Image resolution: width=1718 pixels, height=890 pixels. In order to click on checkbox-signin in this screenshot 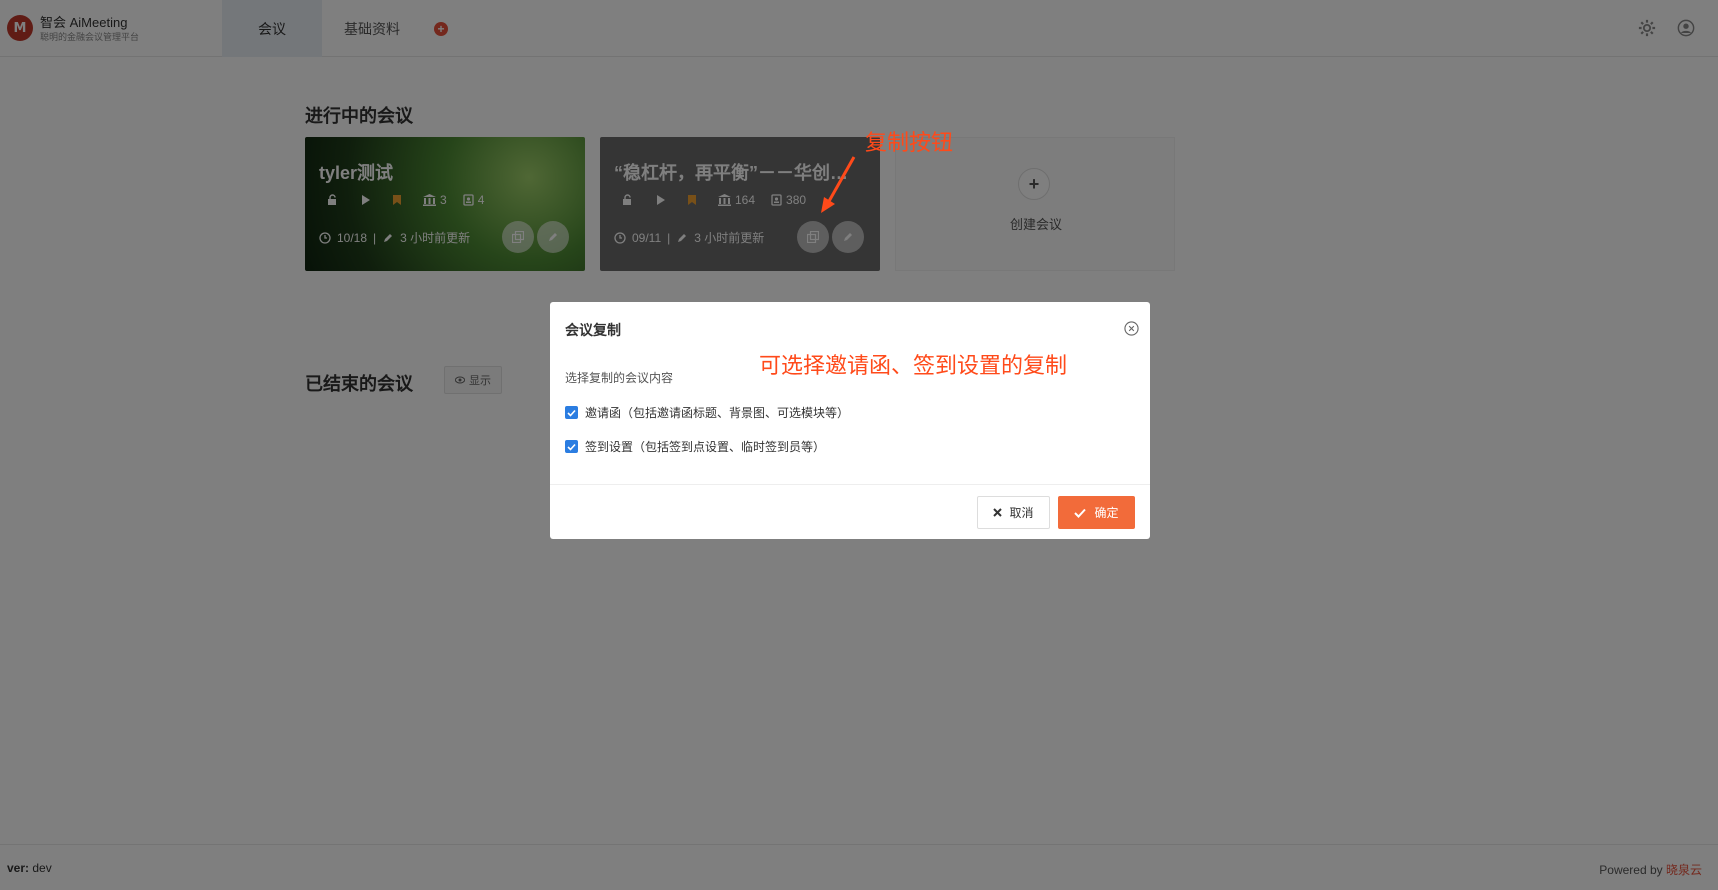, I will do `click(571, 446)`.